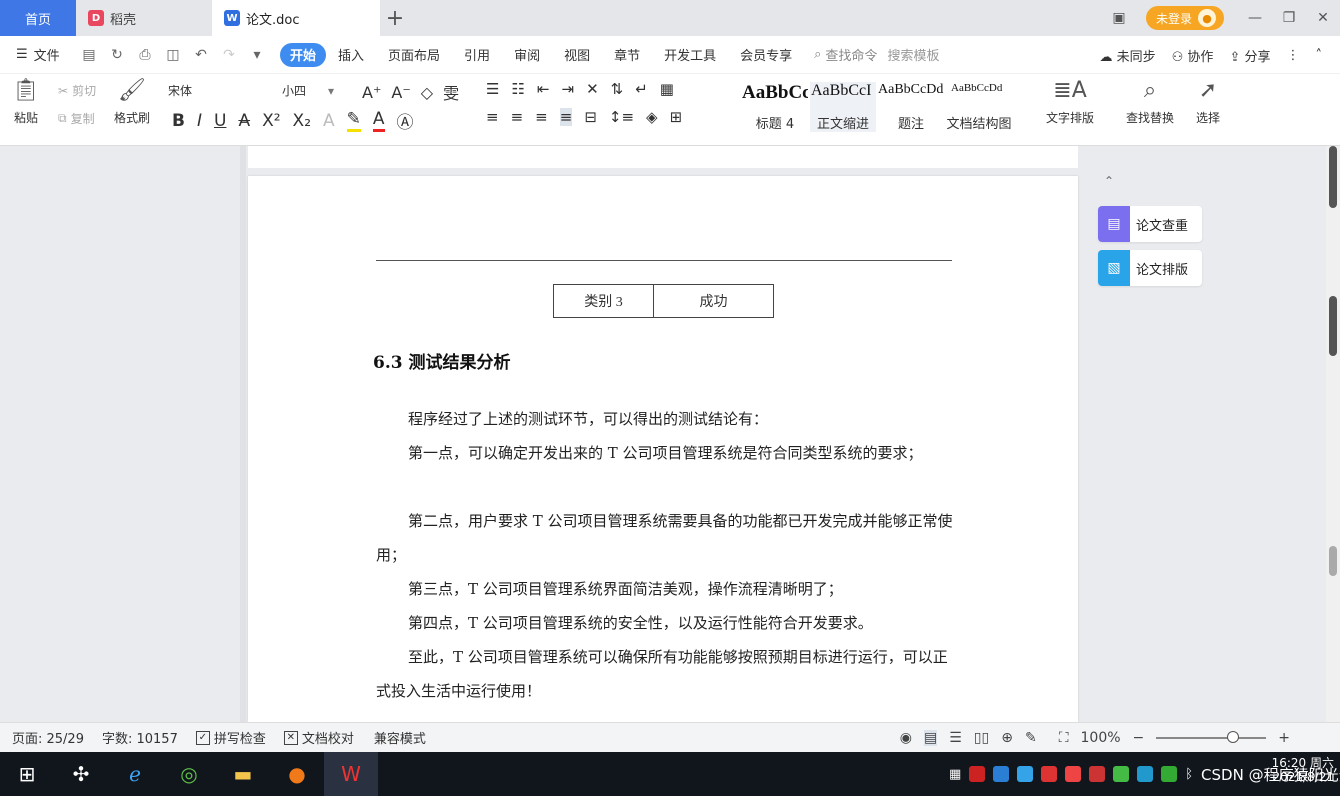 The width and height of the screenshot is (1340, 796). What do you see at coordinates (302, 121) in the screenshot?
I see `subscript-icon: X₂` at bounding box center [302, 121].